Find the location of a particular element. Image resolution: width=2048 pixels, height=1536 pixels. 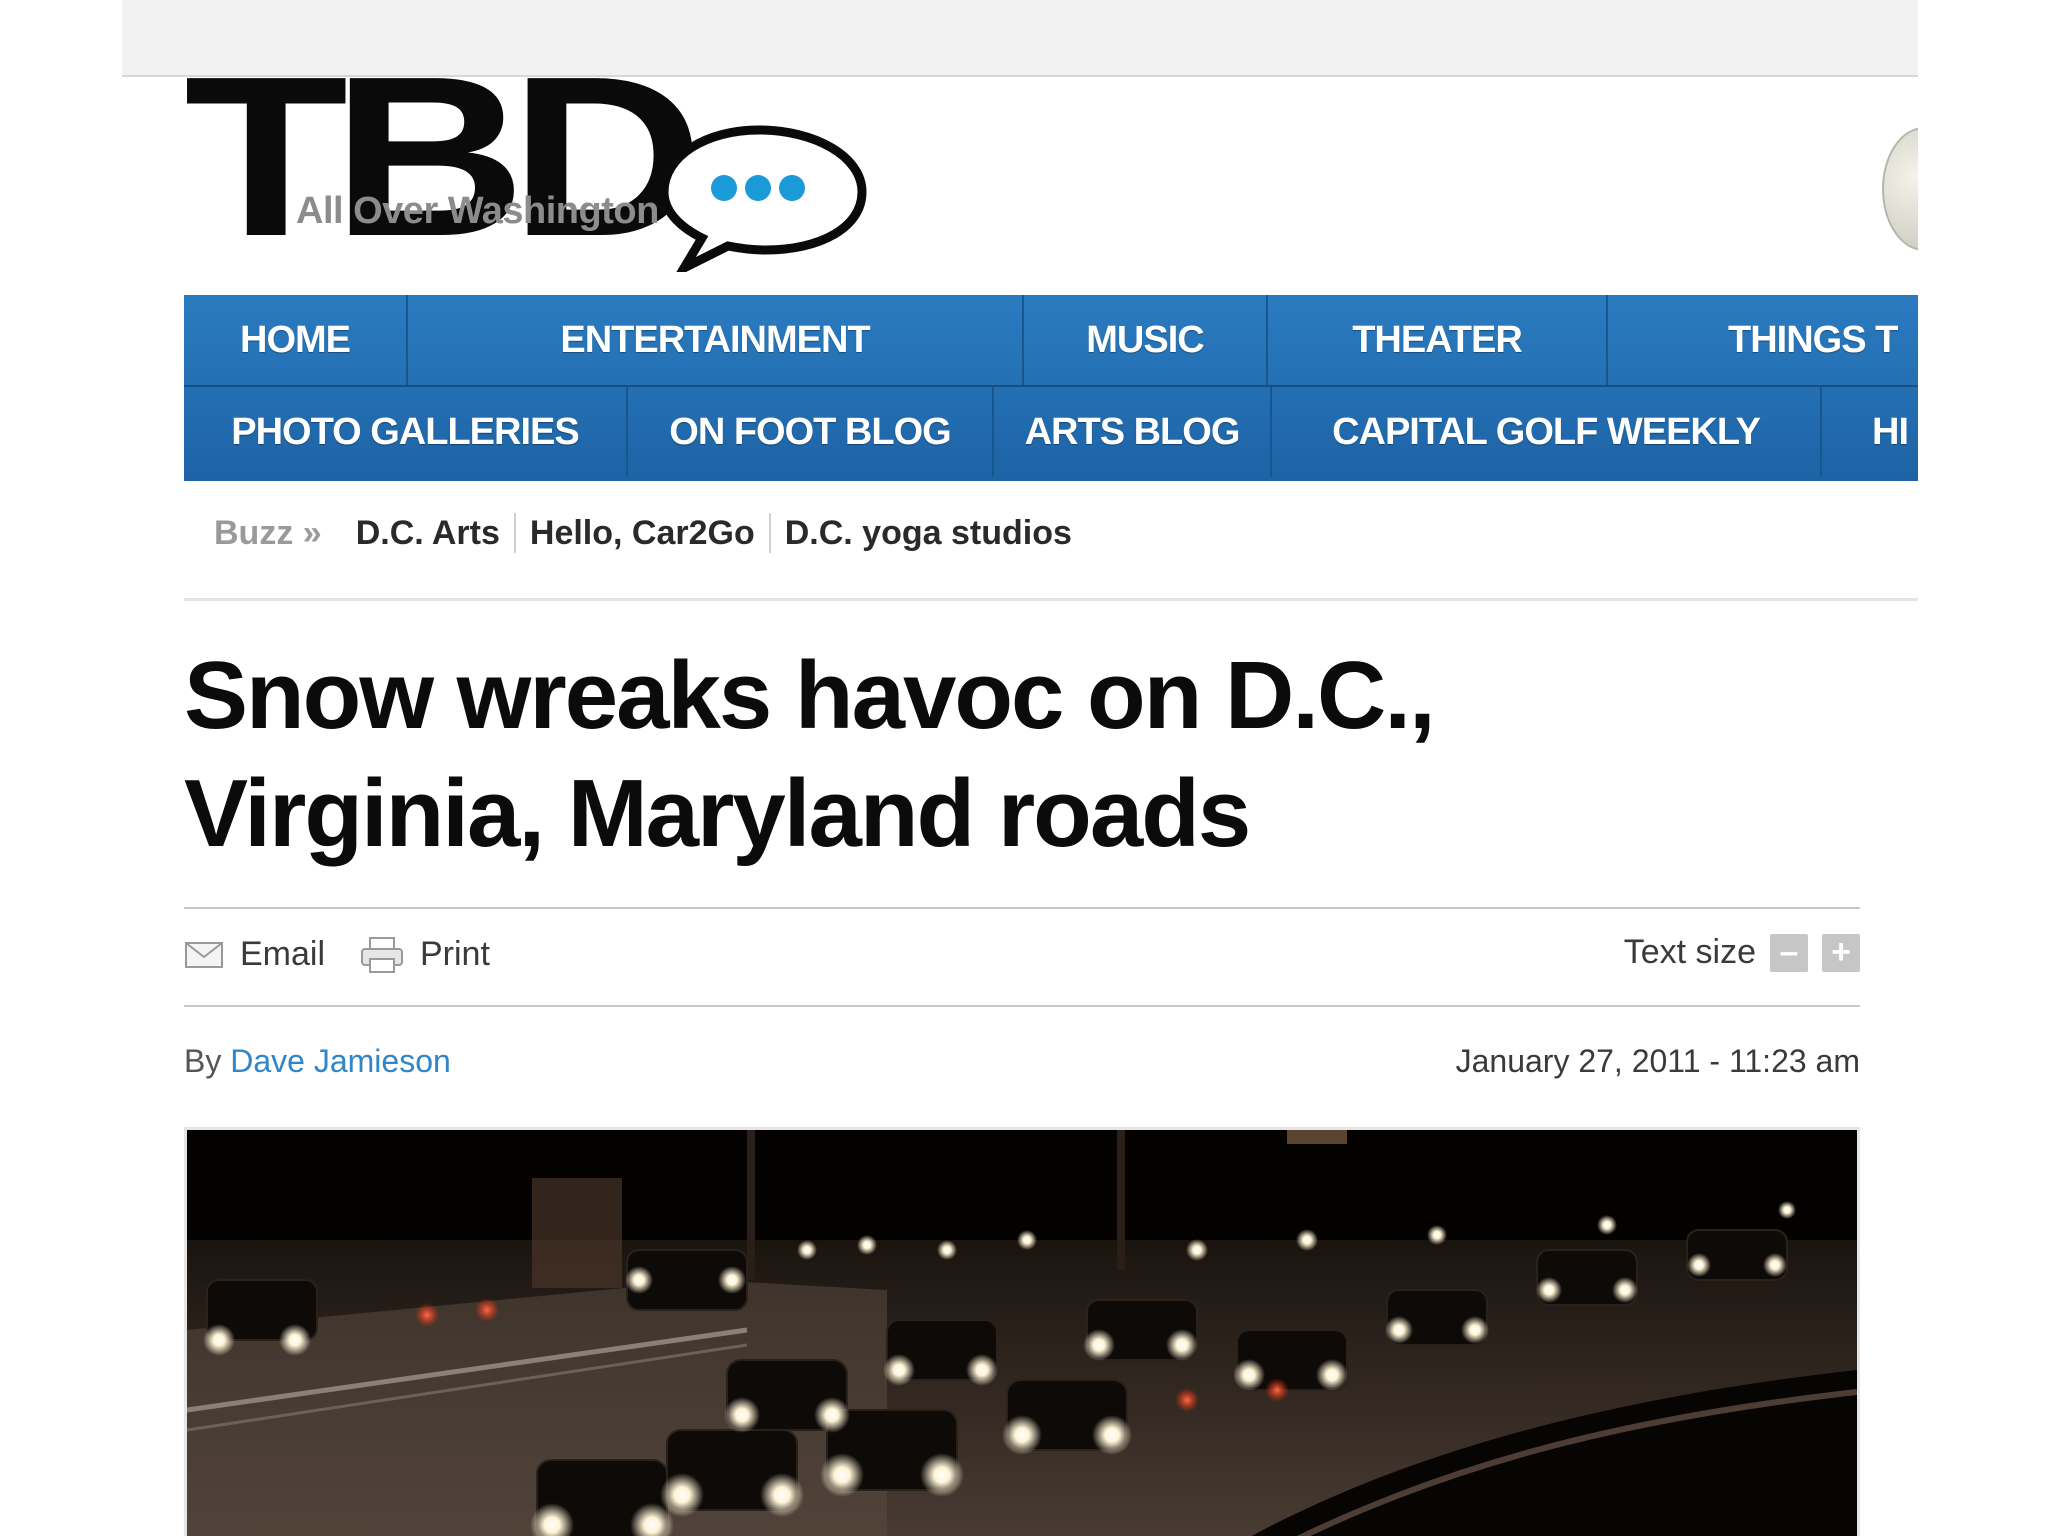

header-round-button is located at coordinates (1900, 189).